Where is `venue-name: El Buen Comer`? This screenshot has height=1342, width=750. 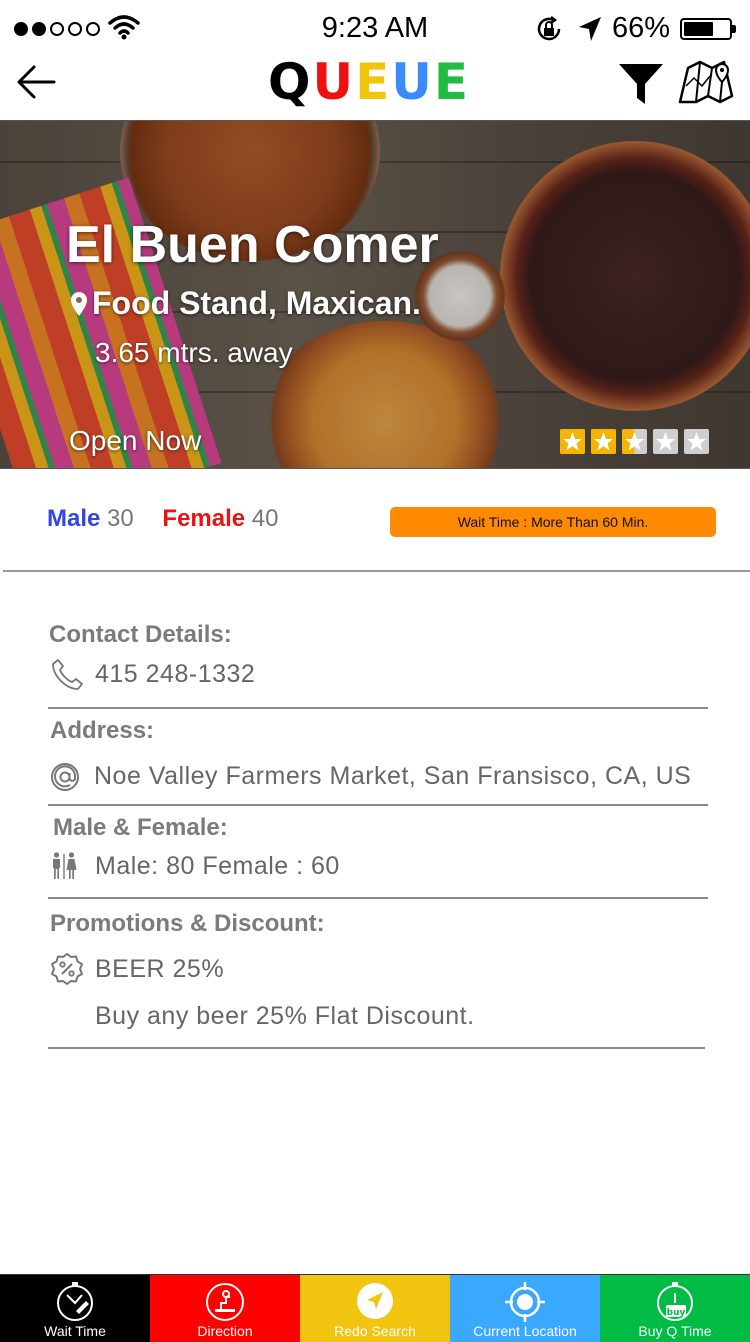 venue-name: El Buen Comer is located at coordinates (252, 245).